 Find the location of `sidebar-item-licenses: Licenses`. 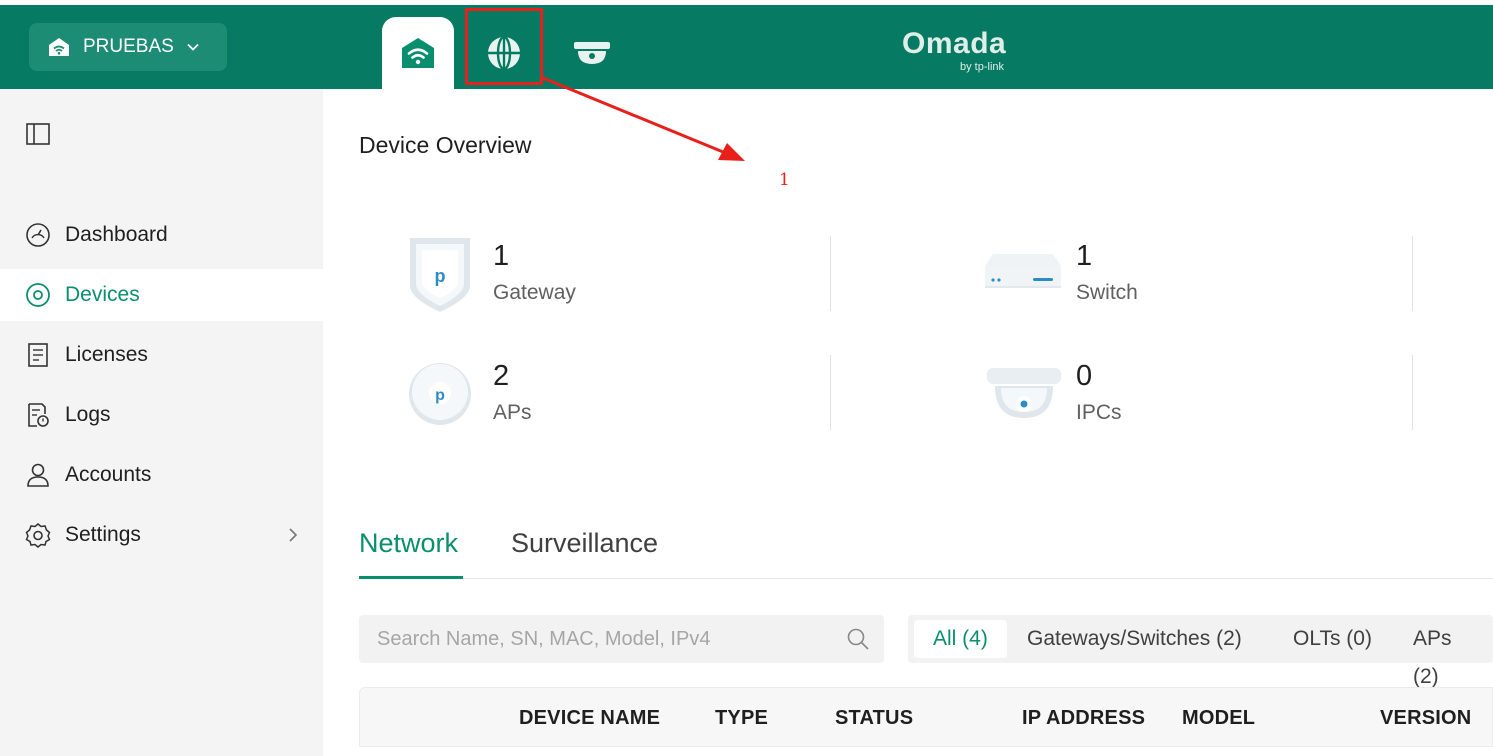

sidebar-item-licenses: Licenses is located at coordinates (161, 355).